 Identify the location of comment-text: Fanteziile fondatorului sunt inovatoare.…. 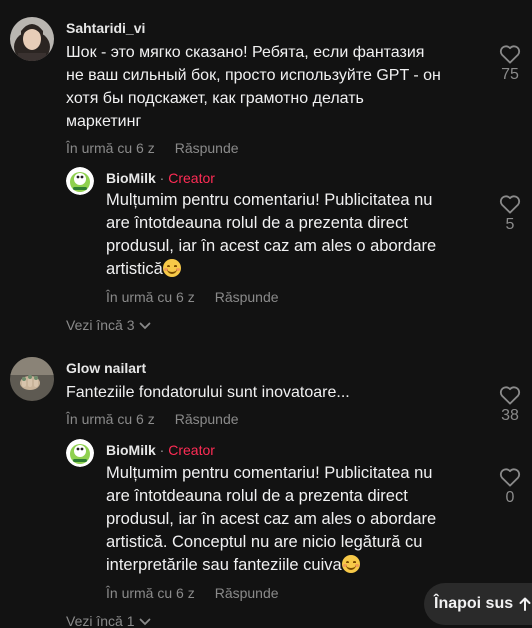
(276, 392).